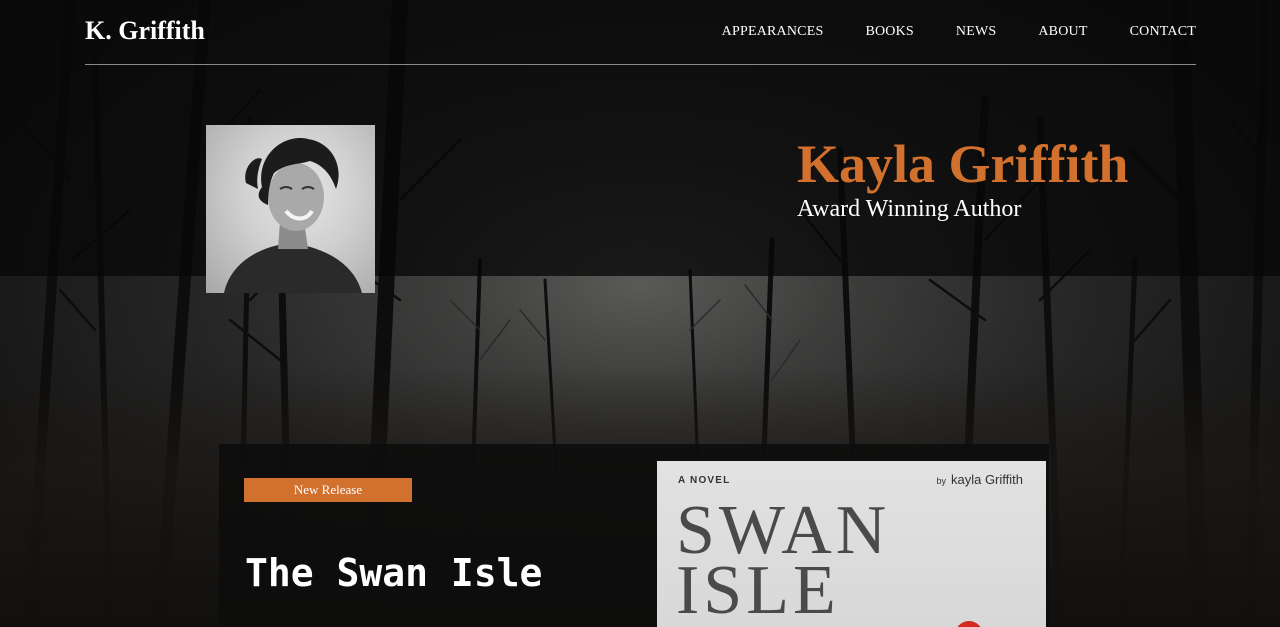 This screenshot has height=627, width=1280. What do you see at coordinates (704, 480) in the screenshot?
I see `cover-kicker: A NOVEL` at bounding box center [704, 480].